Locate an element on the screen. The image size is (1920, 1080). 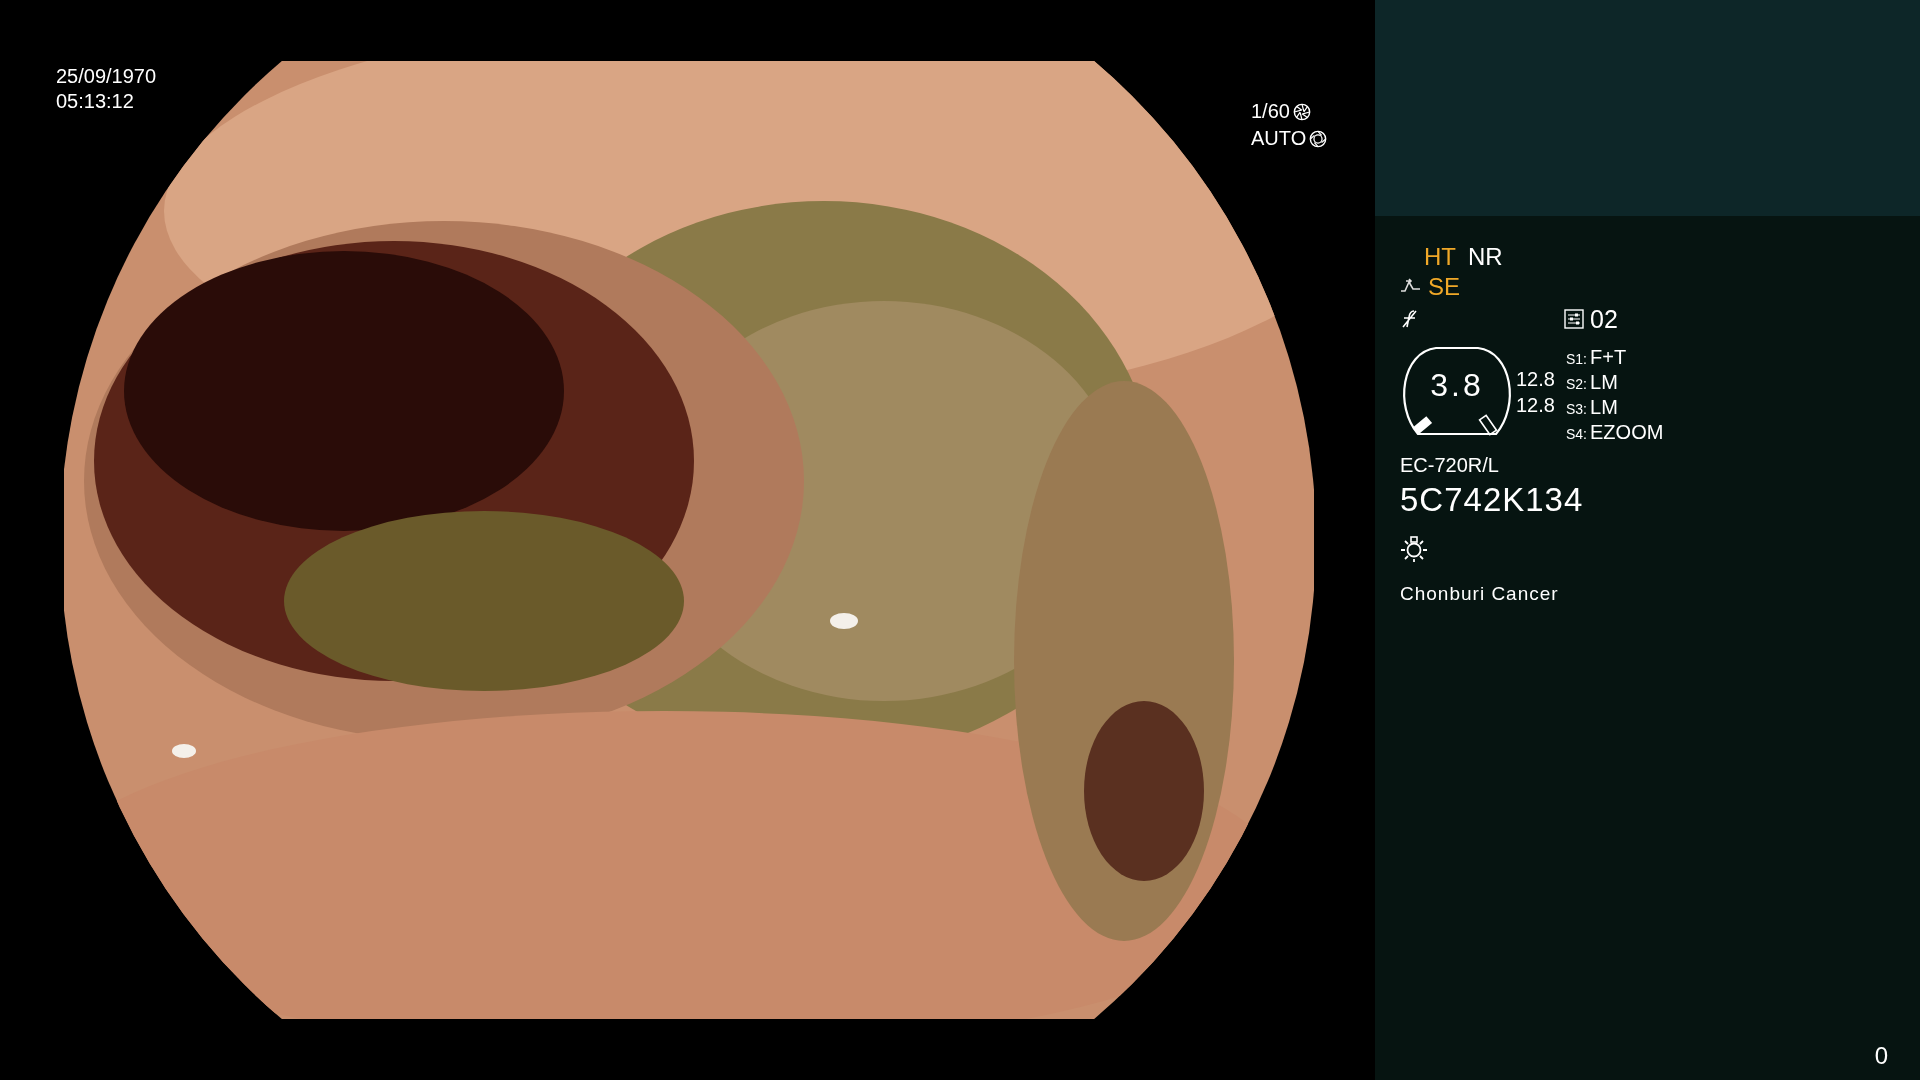
zoom-dial-icon is located at coordinates (1457, 392).